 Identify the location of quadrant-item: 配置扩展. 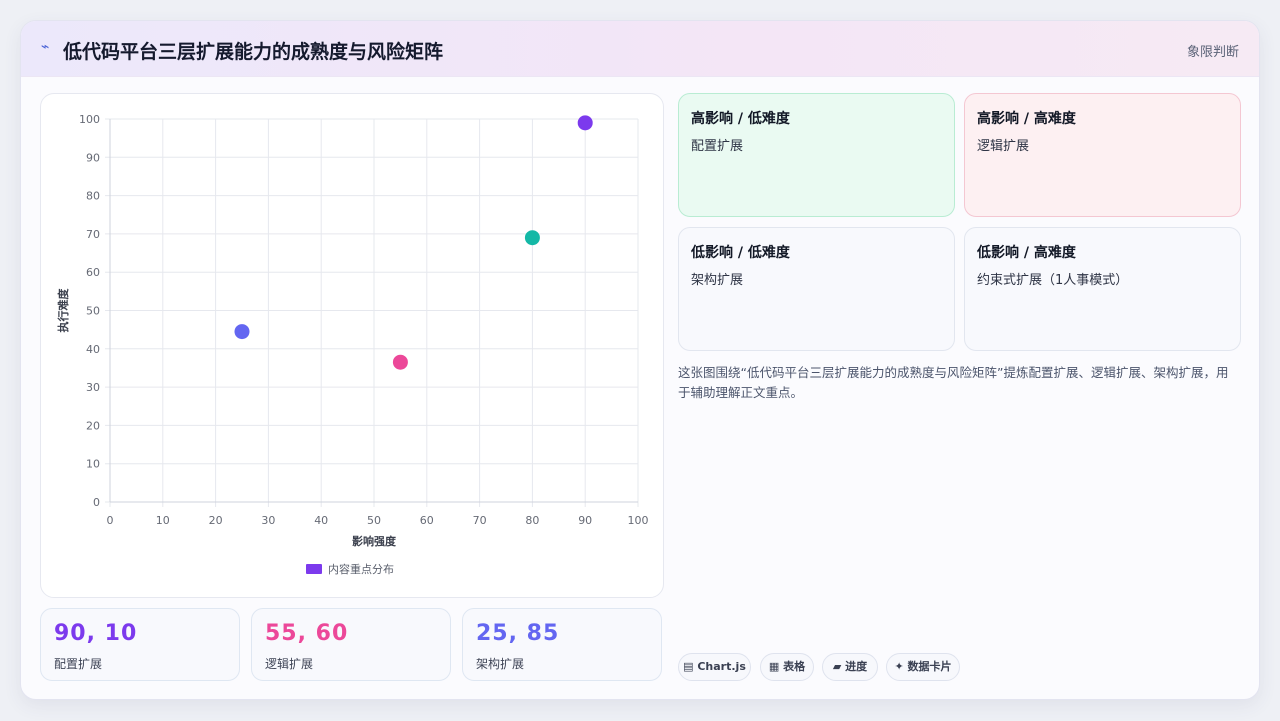
(717, 146).